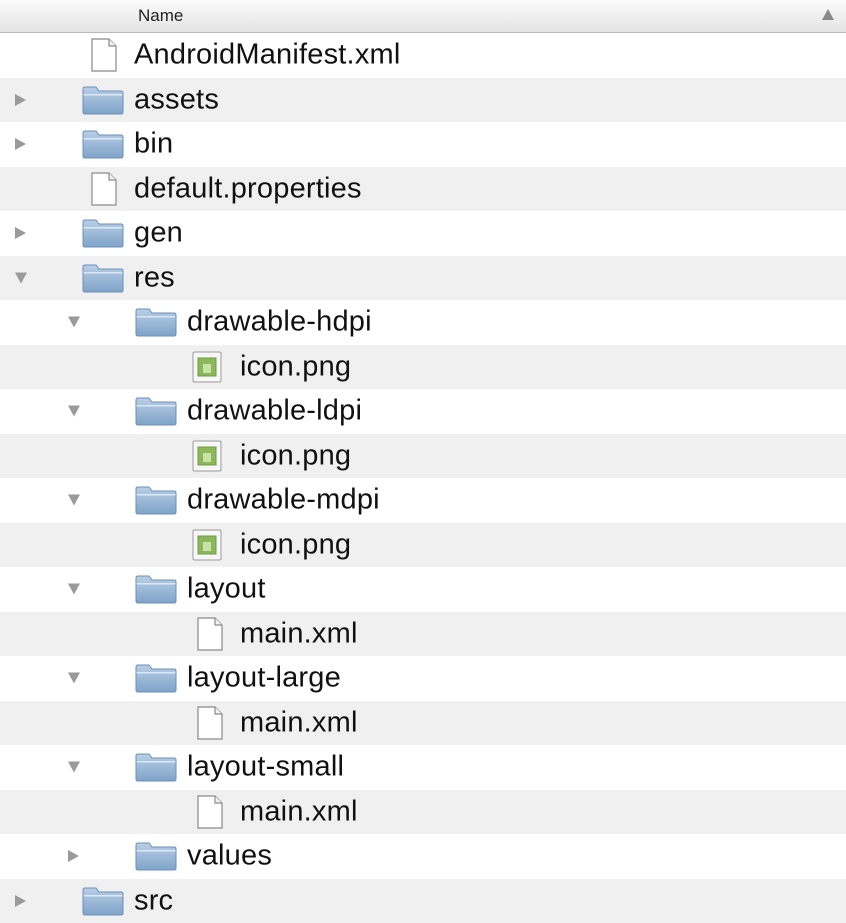  Describe the element at coordinates (423, 322) in the screenshot. I see `tree-row-drawable-hdpi: drawable-hdpi` at that location.